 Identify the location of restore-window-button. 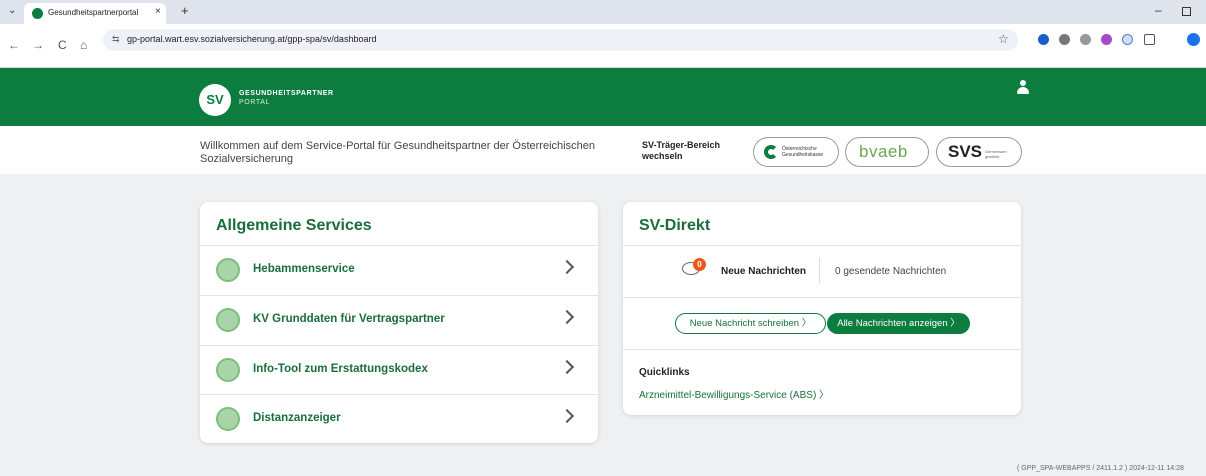
(1186, 11).